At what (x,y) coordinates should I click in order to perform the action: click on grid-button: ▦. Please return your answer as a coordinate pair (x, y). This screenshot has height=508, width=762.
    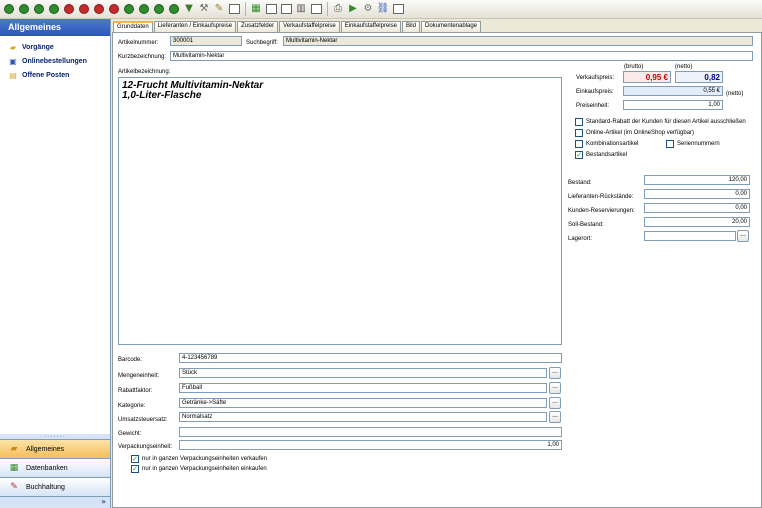
    Looking at the image, I should click on (256, 9).